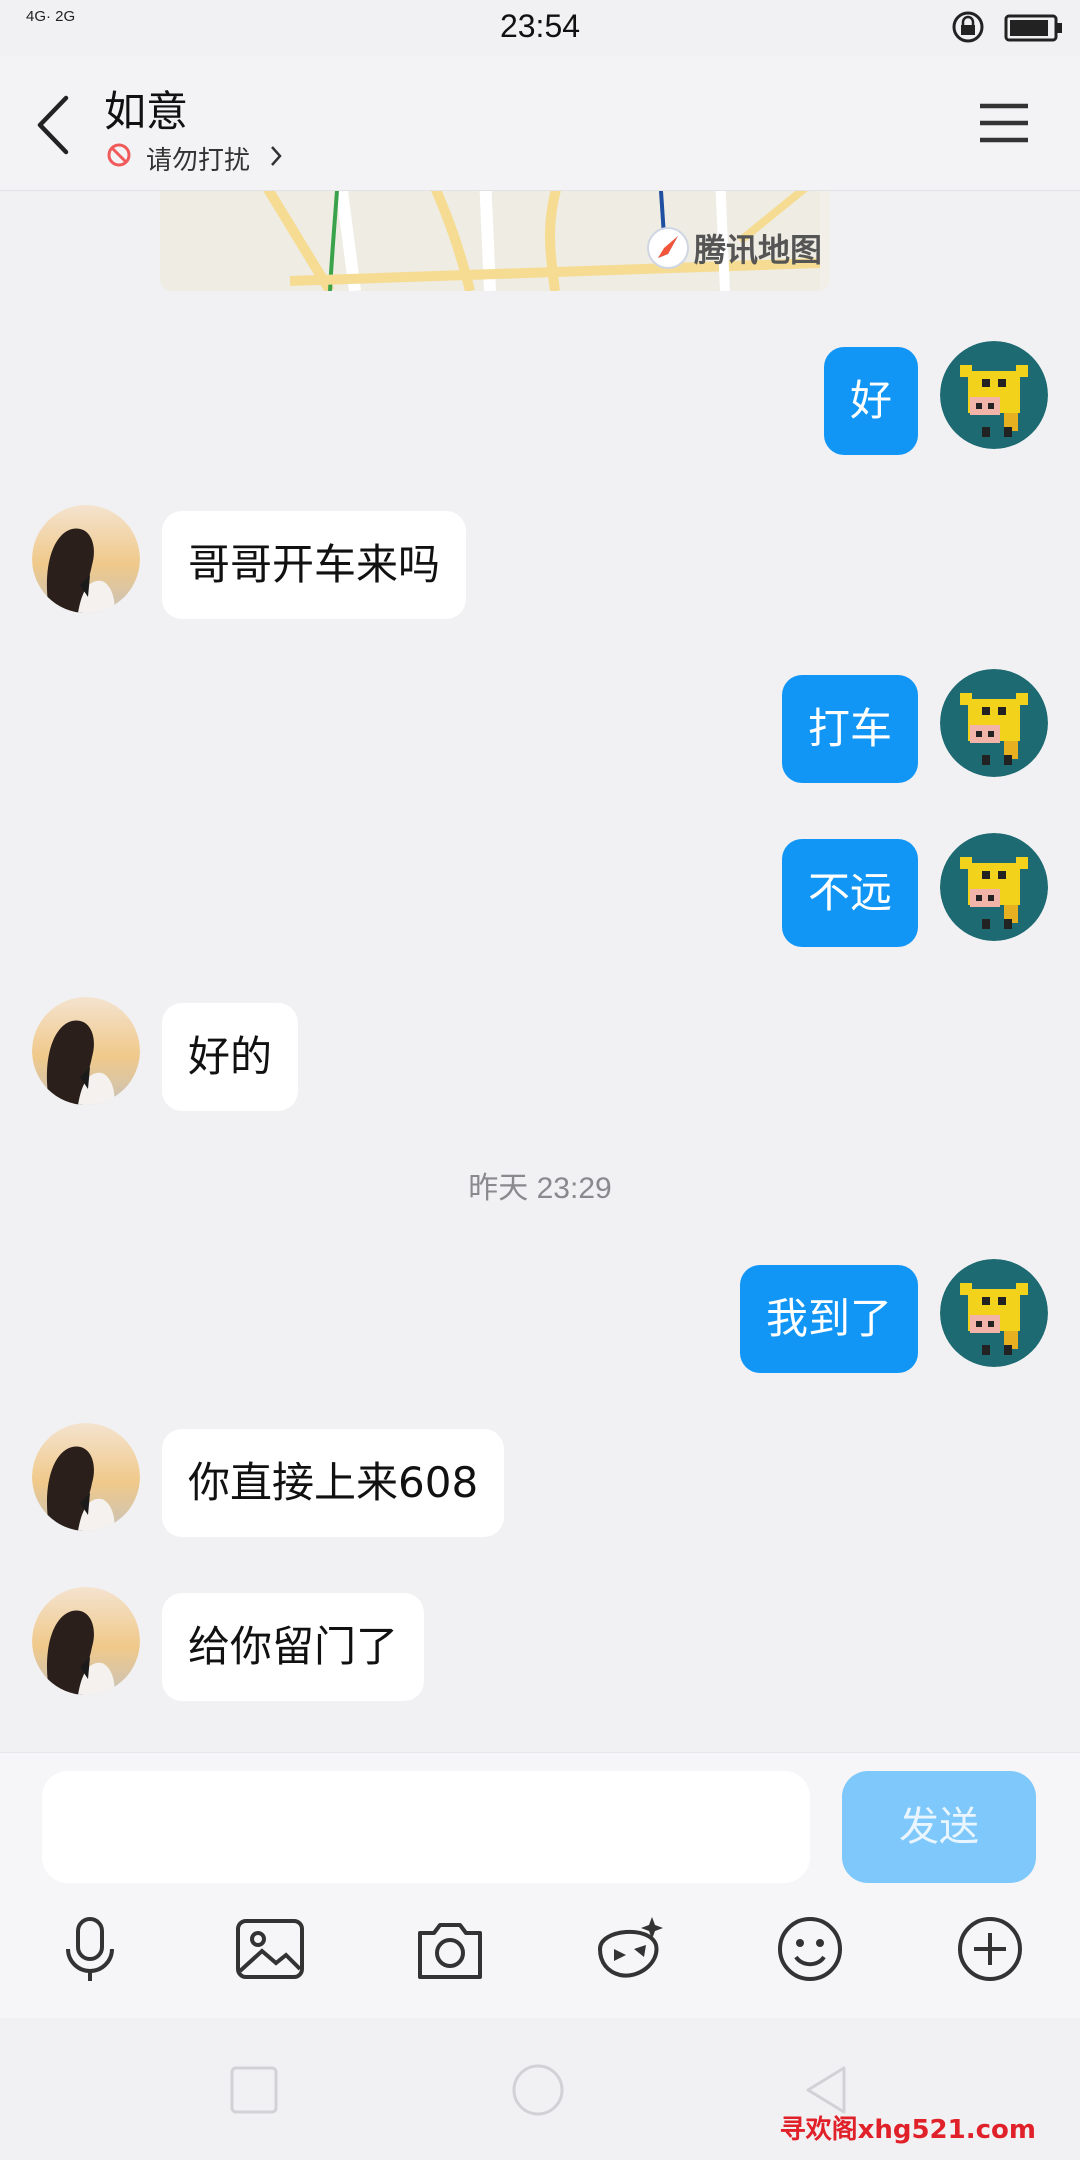 The width and height of the screenshot is (1080, 2160). I want to click on tencent-map-icon, so click(667, 248).